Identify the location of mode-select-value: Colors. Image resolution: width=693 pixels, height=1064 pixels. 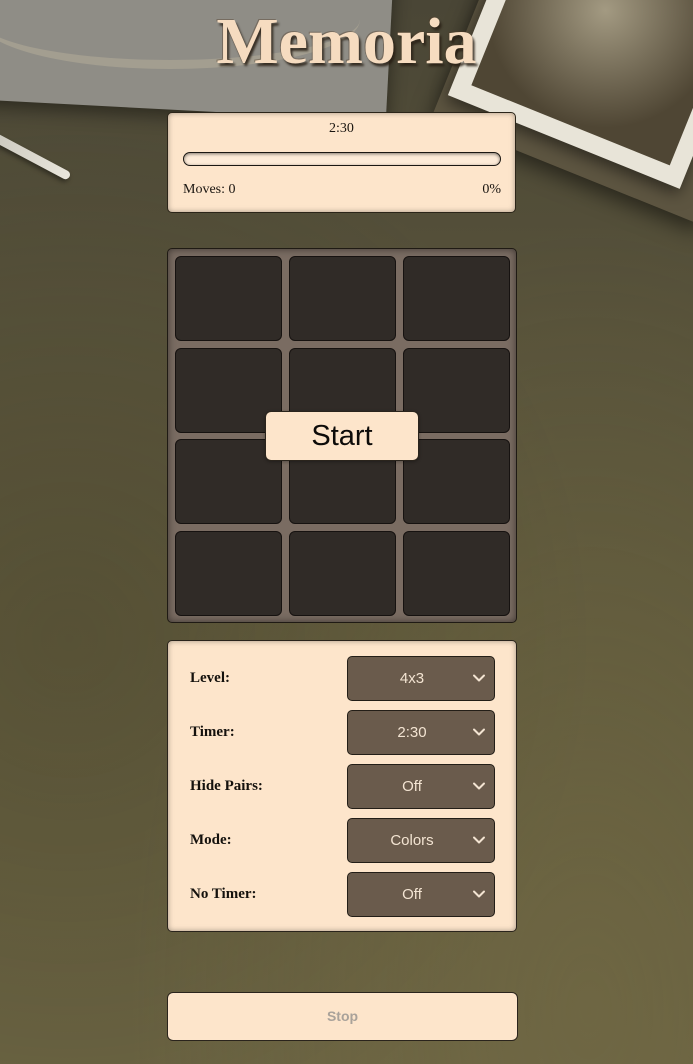
(412, 840).